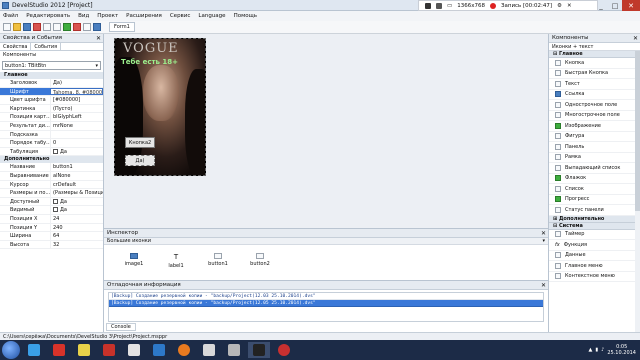 The height and width of the screenshot is (360, 640). What do you see at coordinates (594, 105) in the screenshot?
I see `palette-item: Однострочное поле` at bounding box center [594, 105].